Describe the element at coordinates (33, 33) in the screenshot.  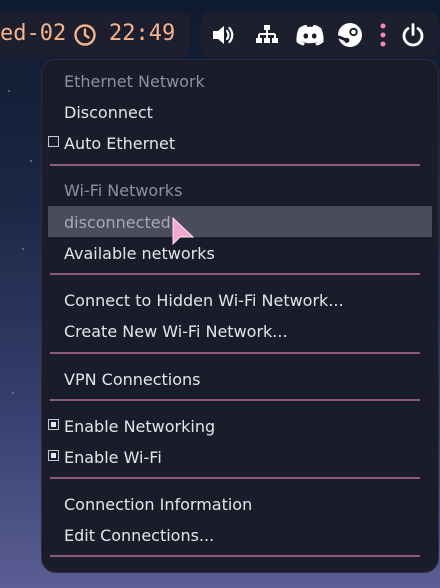
I see `clock-date: ed-02` at that location.